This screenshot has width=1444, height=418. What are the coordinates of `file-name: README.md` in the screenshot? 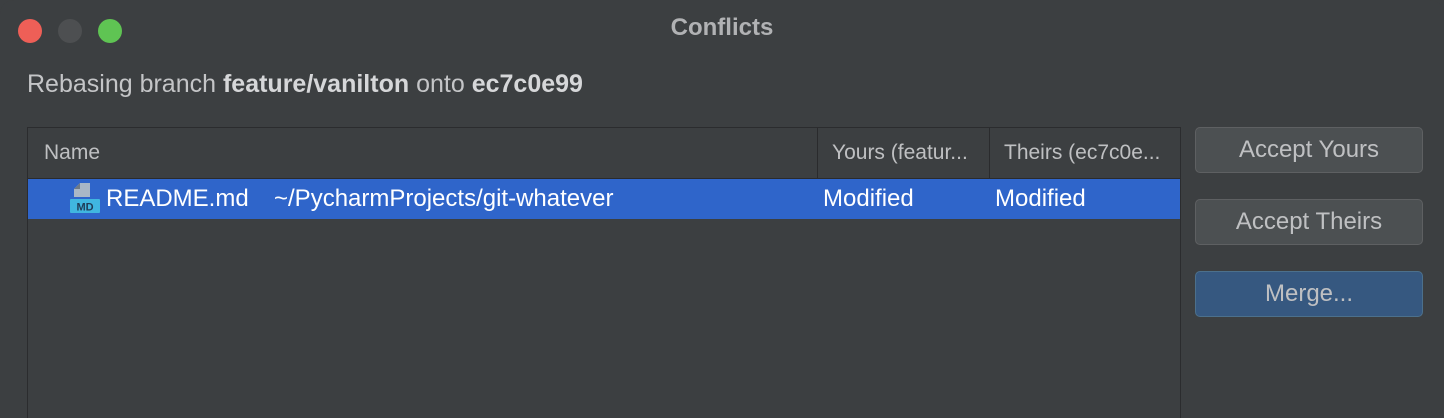 It's located at (177, 198).